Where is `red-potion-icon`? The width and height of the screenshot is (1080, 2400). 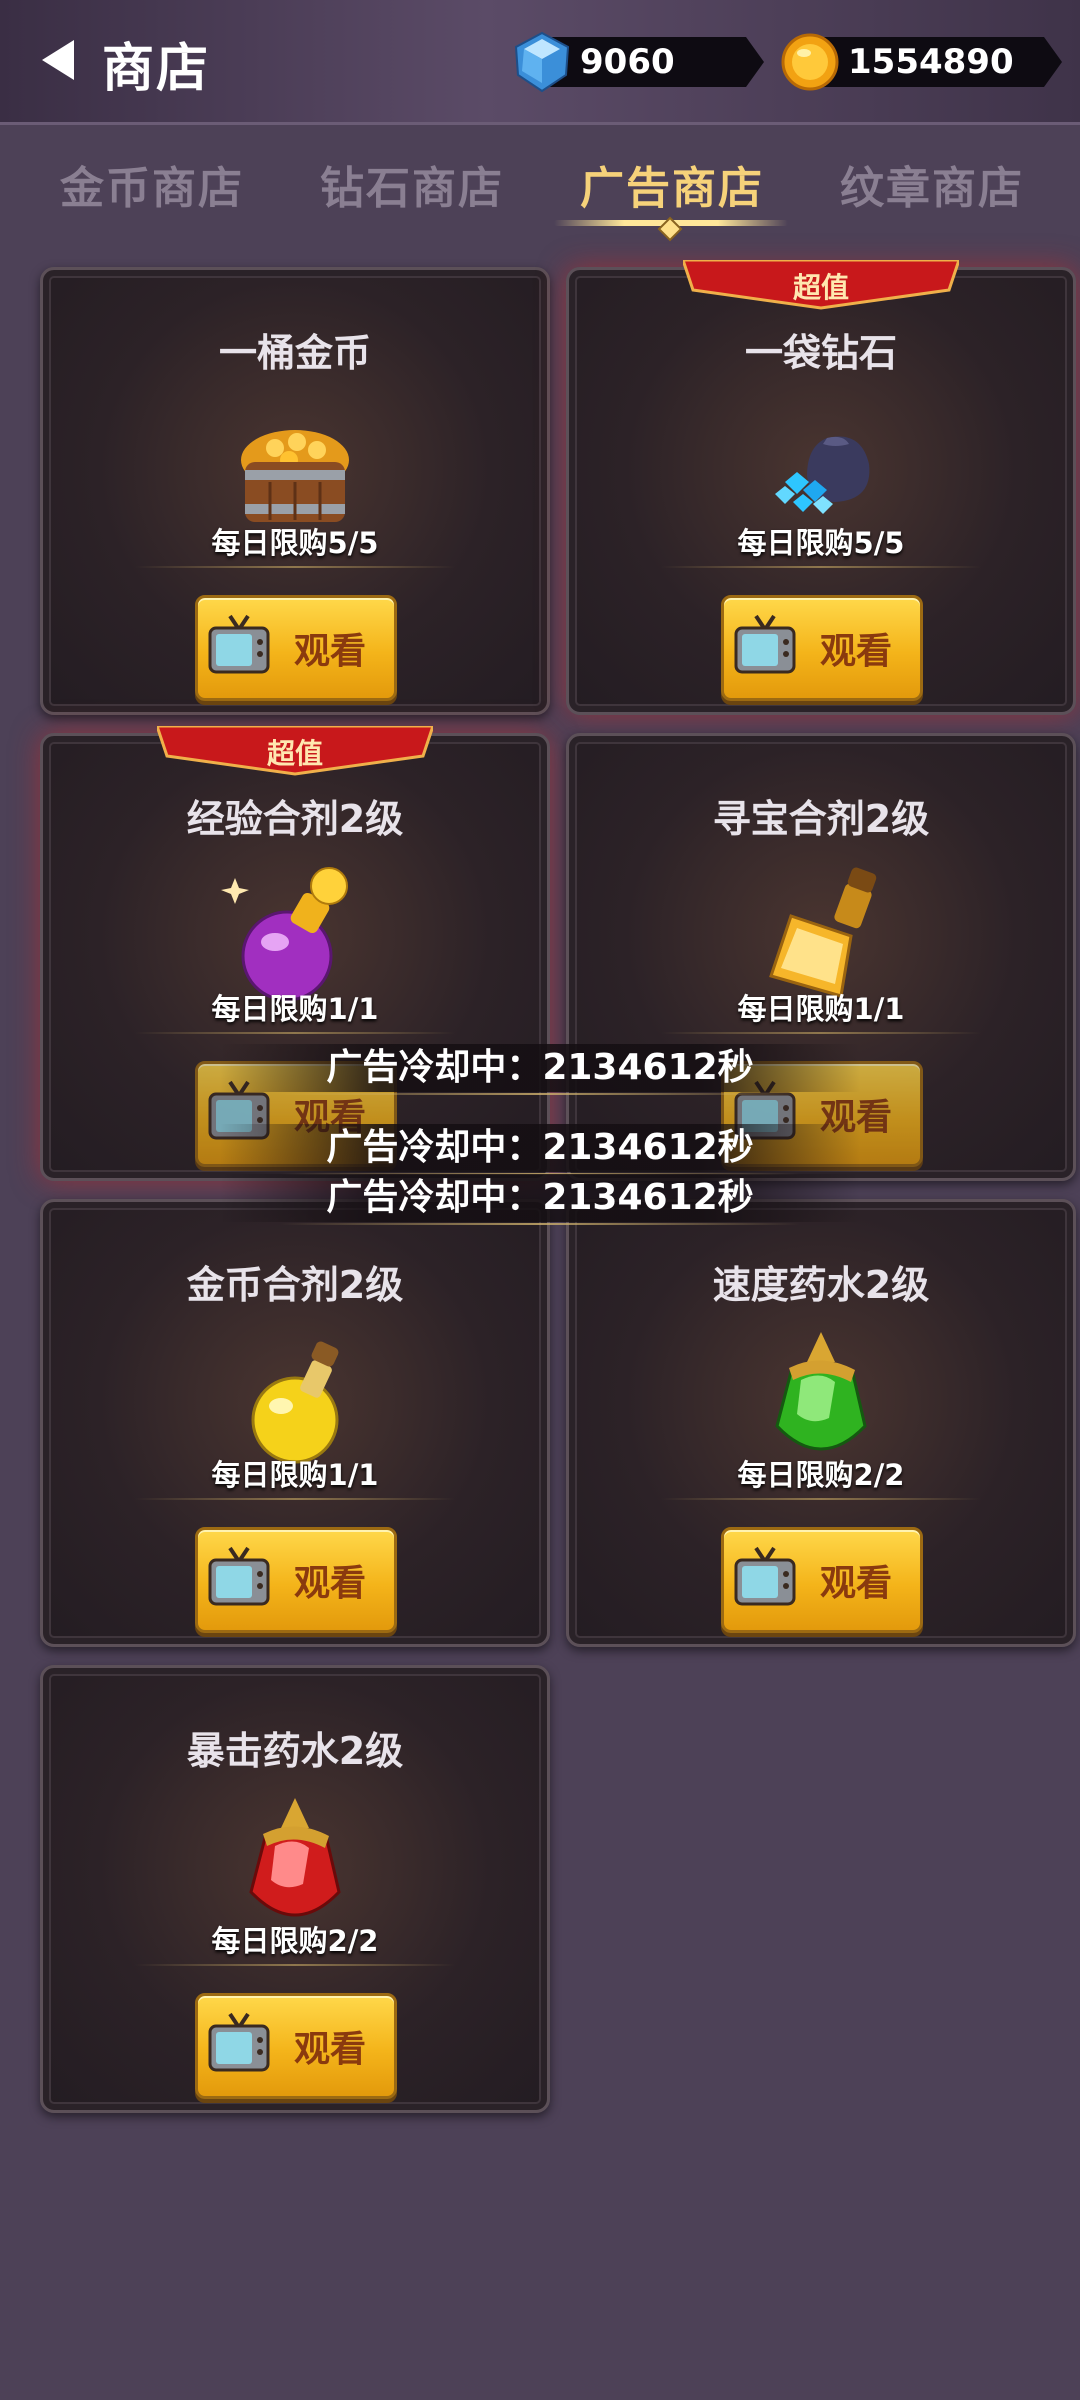 red-potion-icon is located at coordinates (295, 1857).